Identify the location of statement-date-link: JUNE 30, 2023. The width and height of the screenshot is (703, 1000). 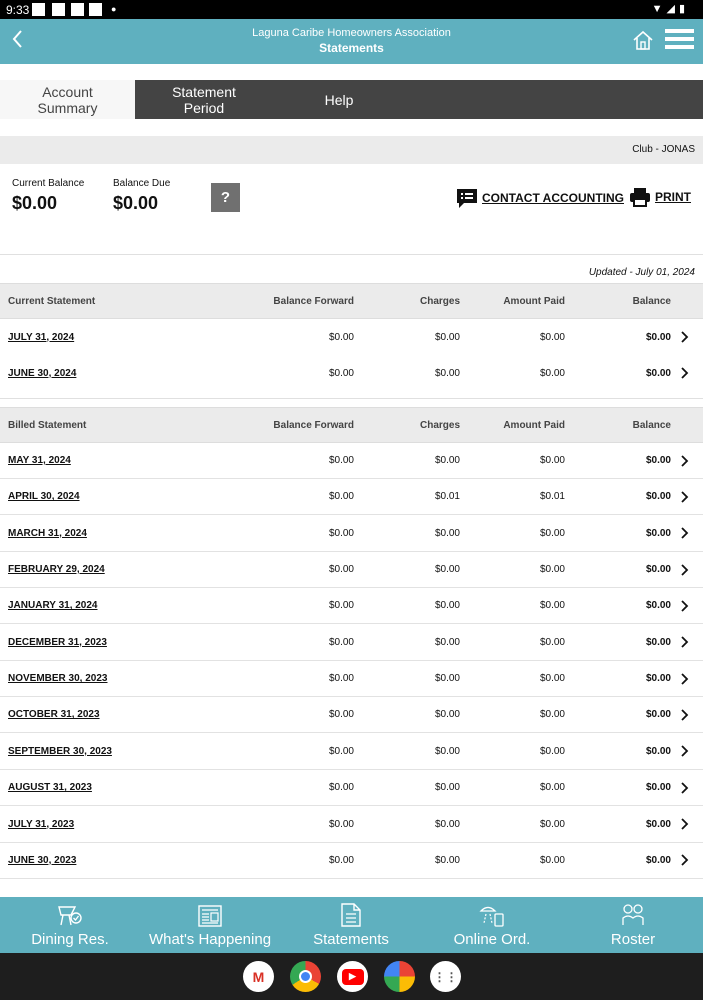
(42, 860).